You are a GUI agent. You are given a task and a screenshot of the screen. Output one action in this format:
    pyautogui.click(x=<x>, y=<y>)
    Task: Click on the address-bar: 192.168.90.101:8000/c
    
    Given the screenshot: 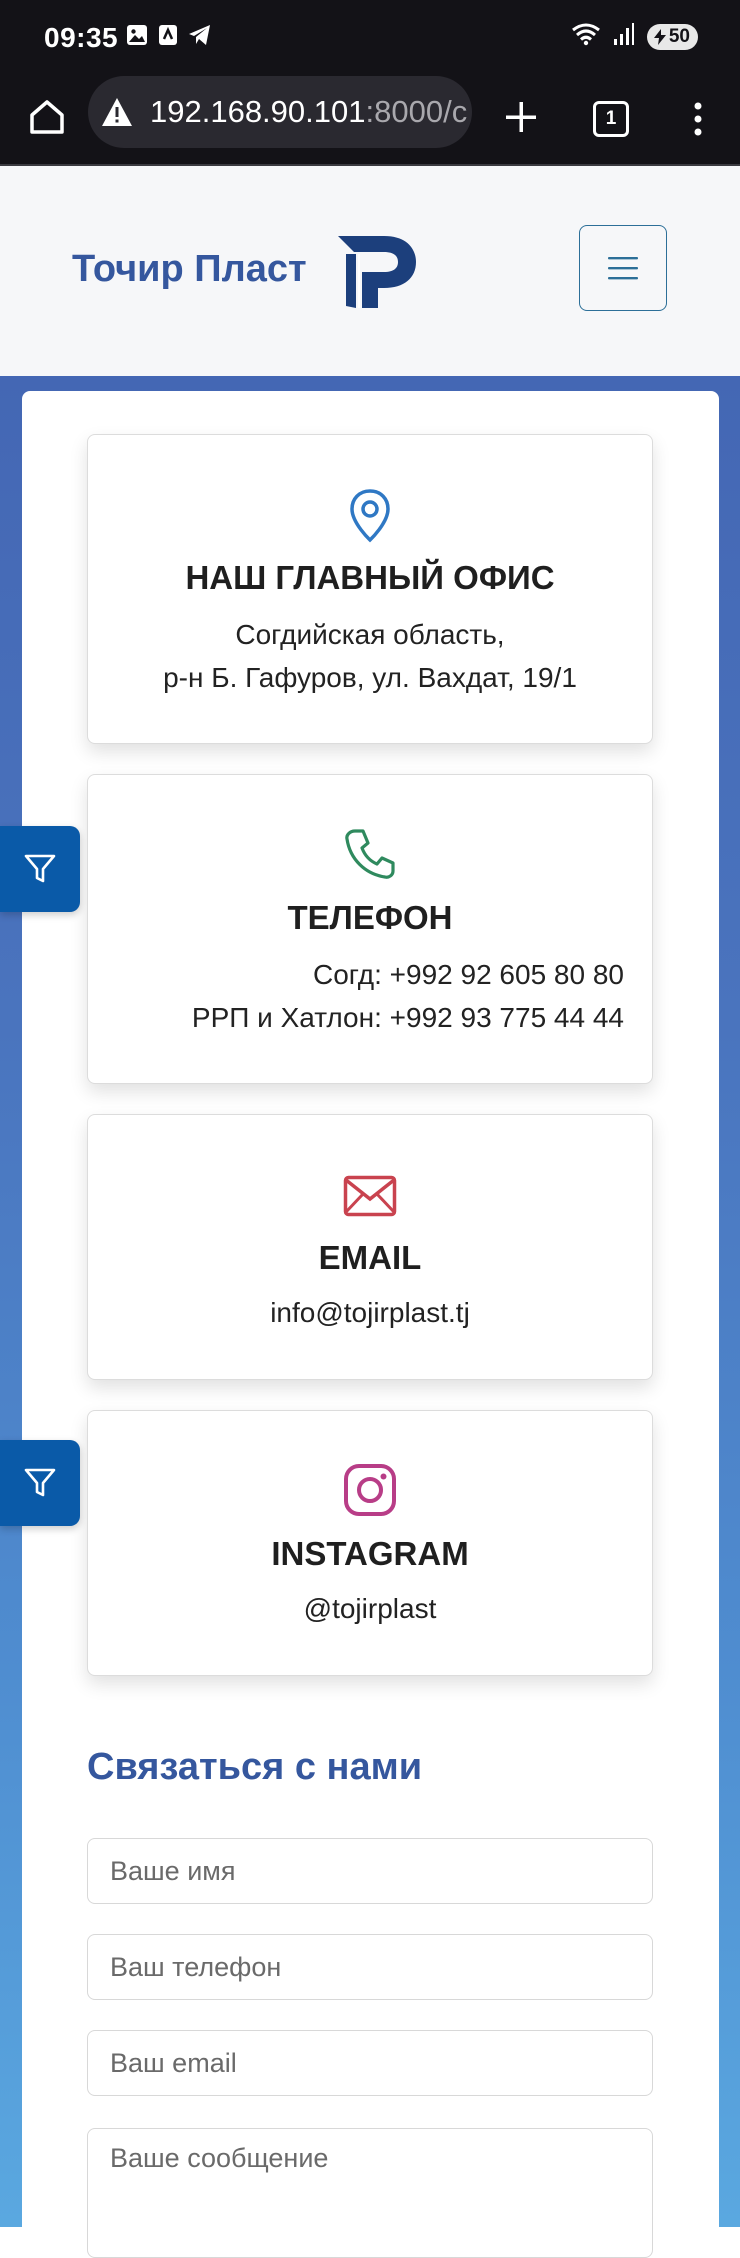 What is the action you would take?
    pyautogui.click(x=280, y=112)
    